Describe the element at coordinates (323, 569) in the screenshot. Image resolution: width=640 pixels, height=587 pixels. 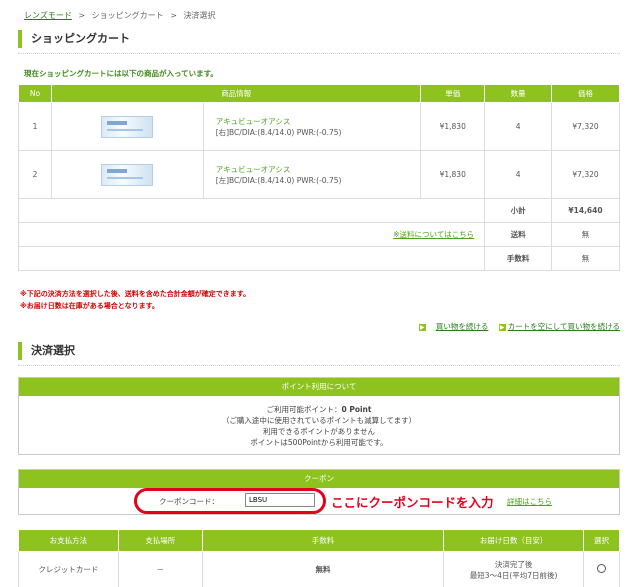
I see `payment-fee: 無料` at that location.